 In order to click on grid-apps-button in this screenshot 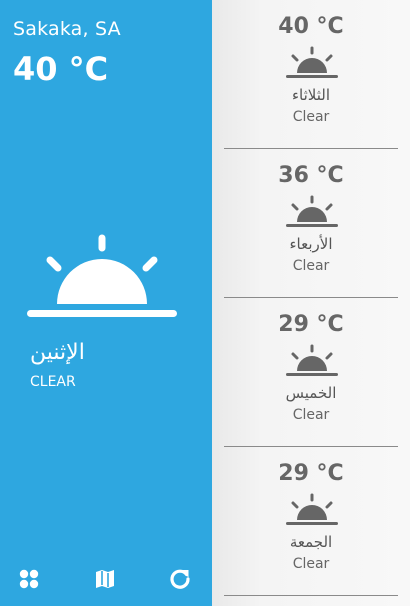, I will do `click(29, 579)`.